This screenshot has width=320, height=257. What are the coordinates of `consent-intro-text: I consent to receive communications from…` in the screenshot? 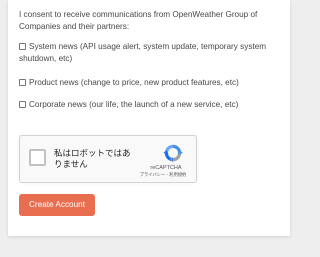 It's located at (138, 20).